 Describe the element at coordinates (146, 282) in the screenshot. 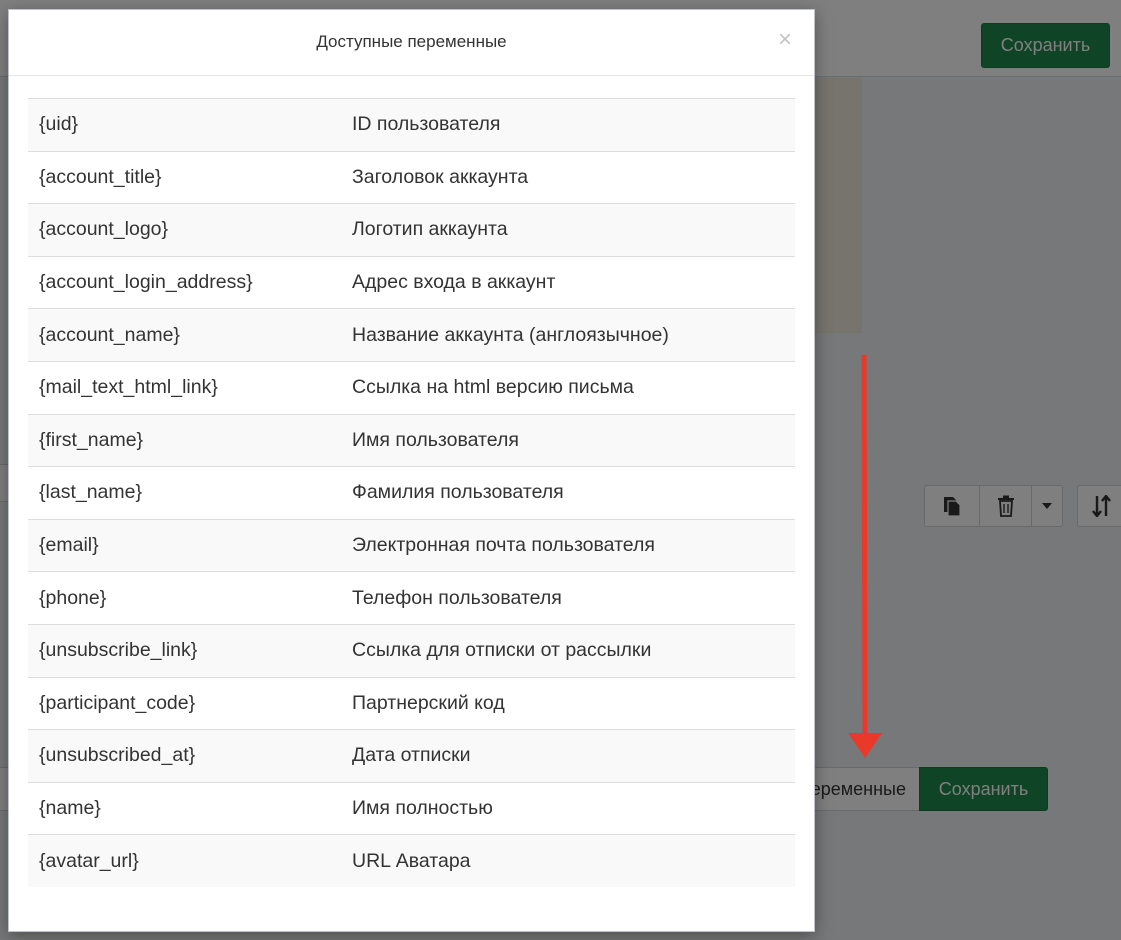

I see `variable-key: {account_login_address}` at that location.